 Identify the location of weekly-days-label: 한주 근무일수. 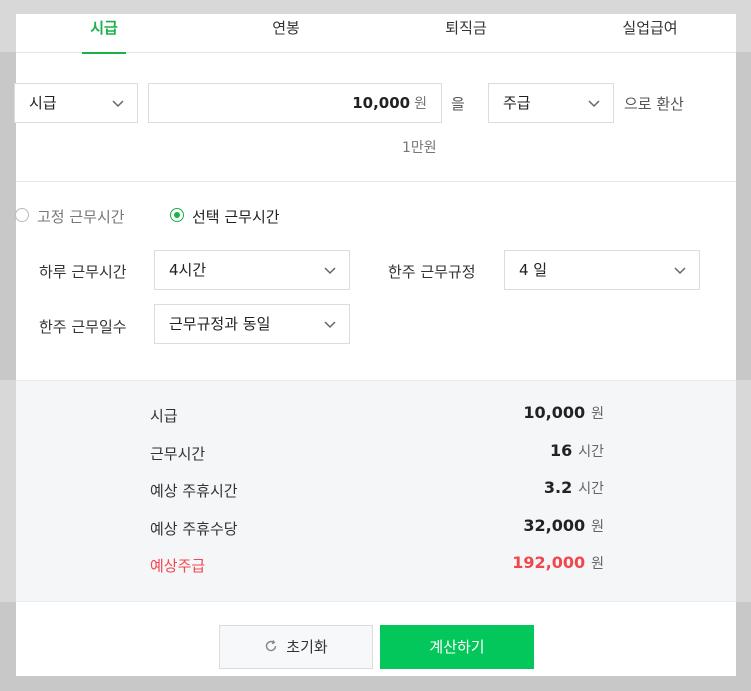
(83, 327).